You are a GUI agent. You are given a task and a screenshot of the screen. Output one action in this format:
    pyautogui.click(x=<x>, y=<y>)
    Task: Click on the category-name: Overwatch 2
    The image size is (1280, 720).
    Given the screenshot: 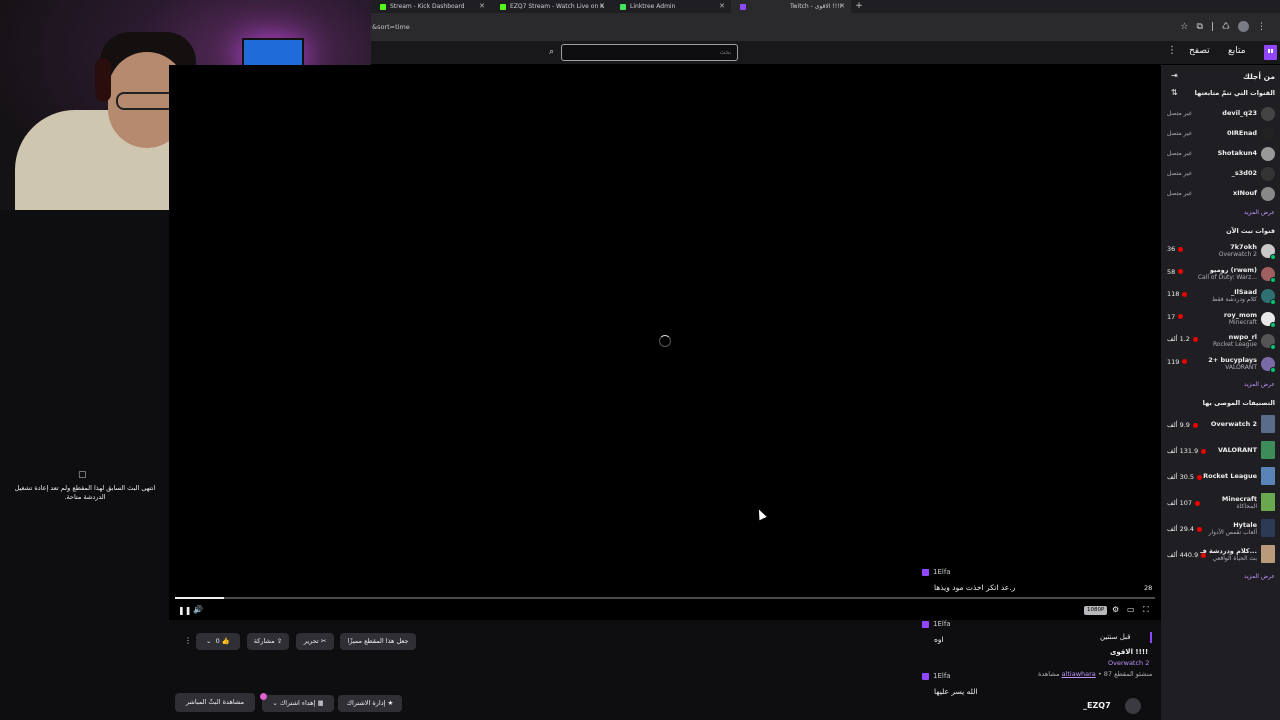 What is the action you would take?
    pyautogui.click(x=1233, y=424)
    